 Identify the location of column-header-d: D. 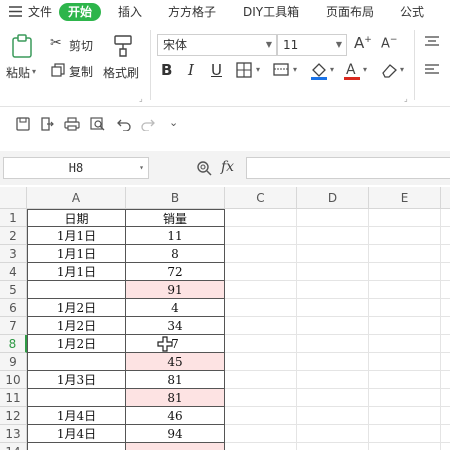
(333, 198).